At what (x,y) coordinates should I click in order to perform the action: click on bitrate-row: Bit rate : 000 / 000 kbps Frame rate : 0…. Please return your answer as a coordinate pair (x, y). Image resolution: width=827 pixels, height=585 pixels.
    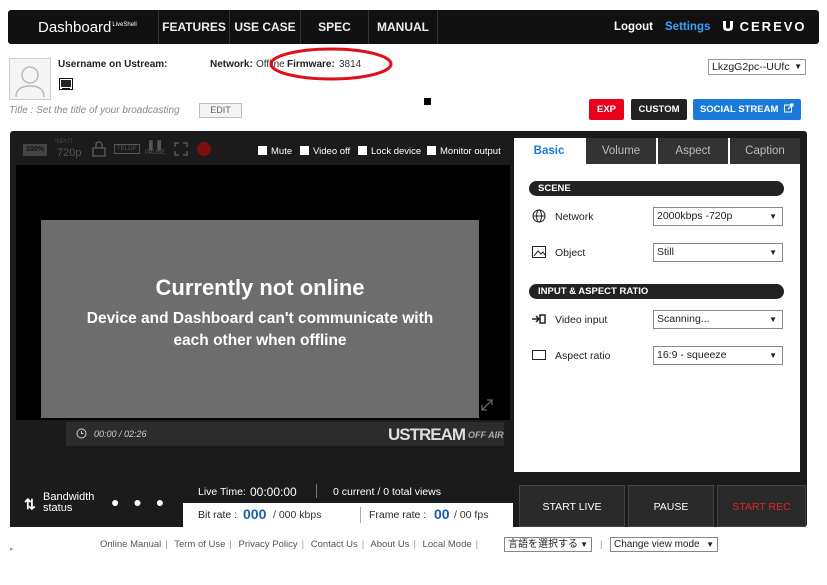
    Looking at the image, I should click on (348, 515).